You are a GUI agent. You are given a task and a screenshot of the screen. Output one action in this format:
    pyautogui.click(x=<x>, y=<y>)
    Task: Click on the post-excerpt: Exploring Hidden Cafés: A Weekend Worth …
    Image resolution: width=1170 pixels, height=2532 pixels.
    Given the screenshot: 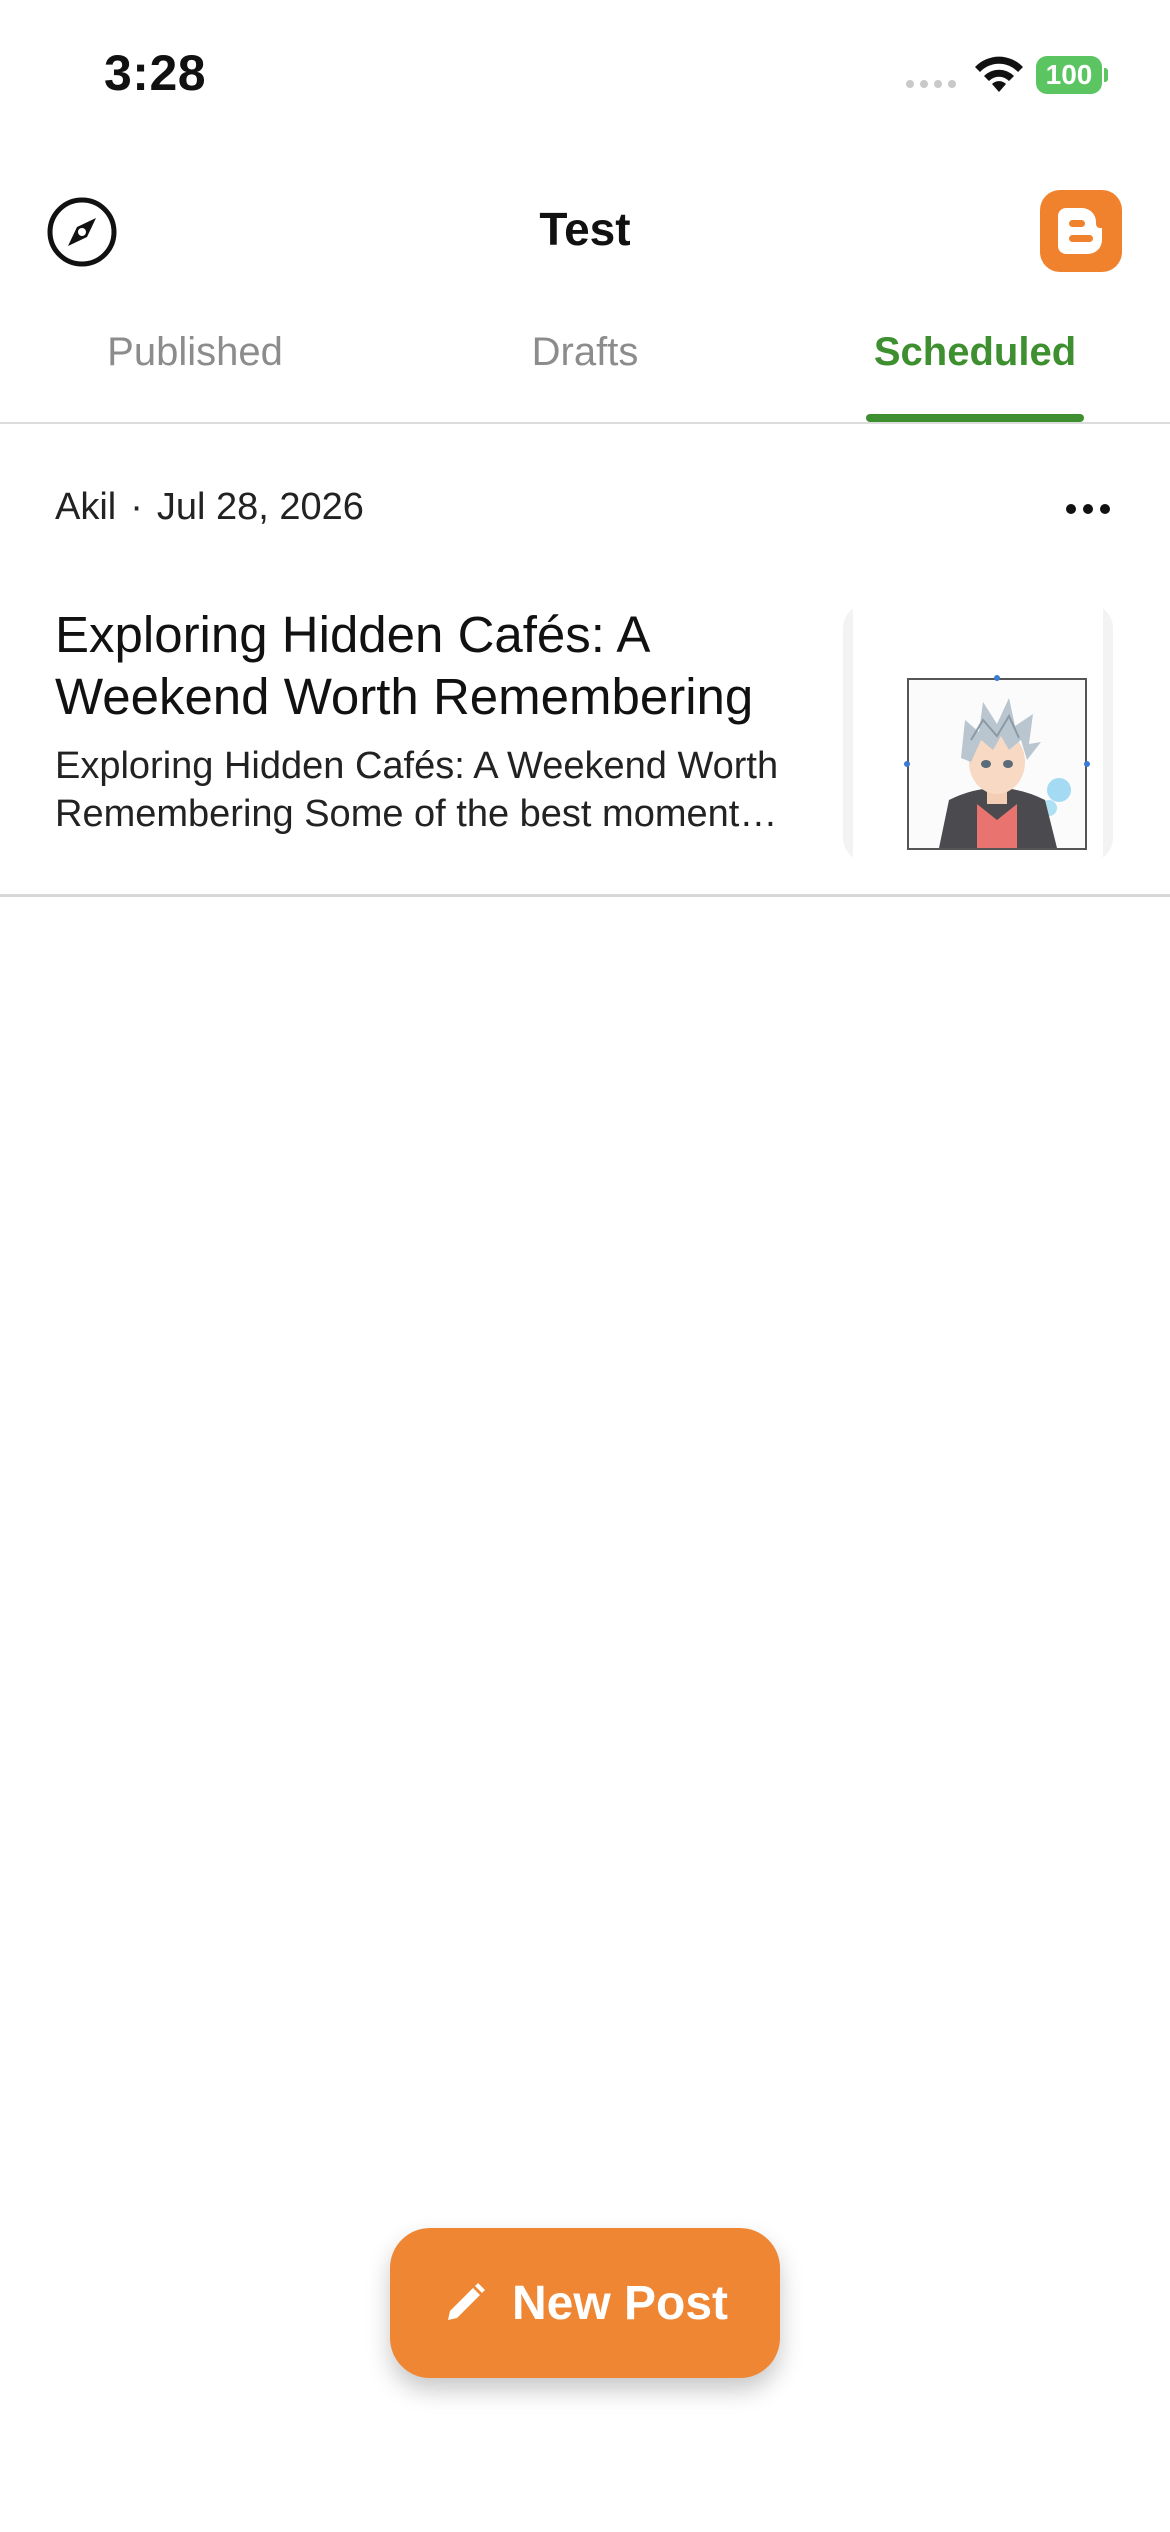 What is the action you would take?
    pyautogui.click(x=417, y=790)
    